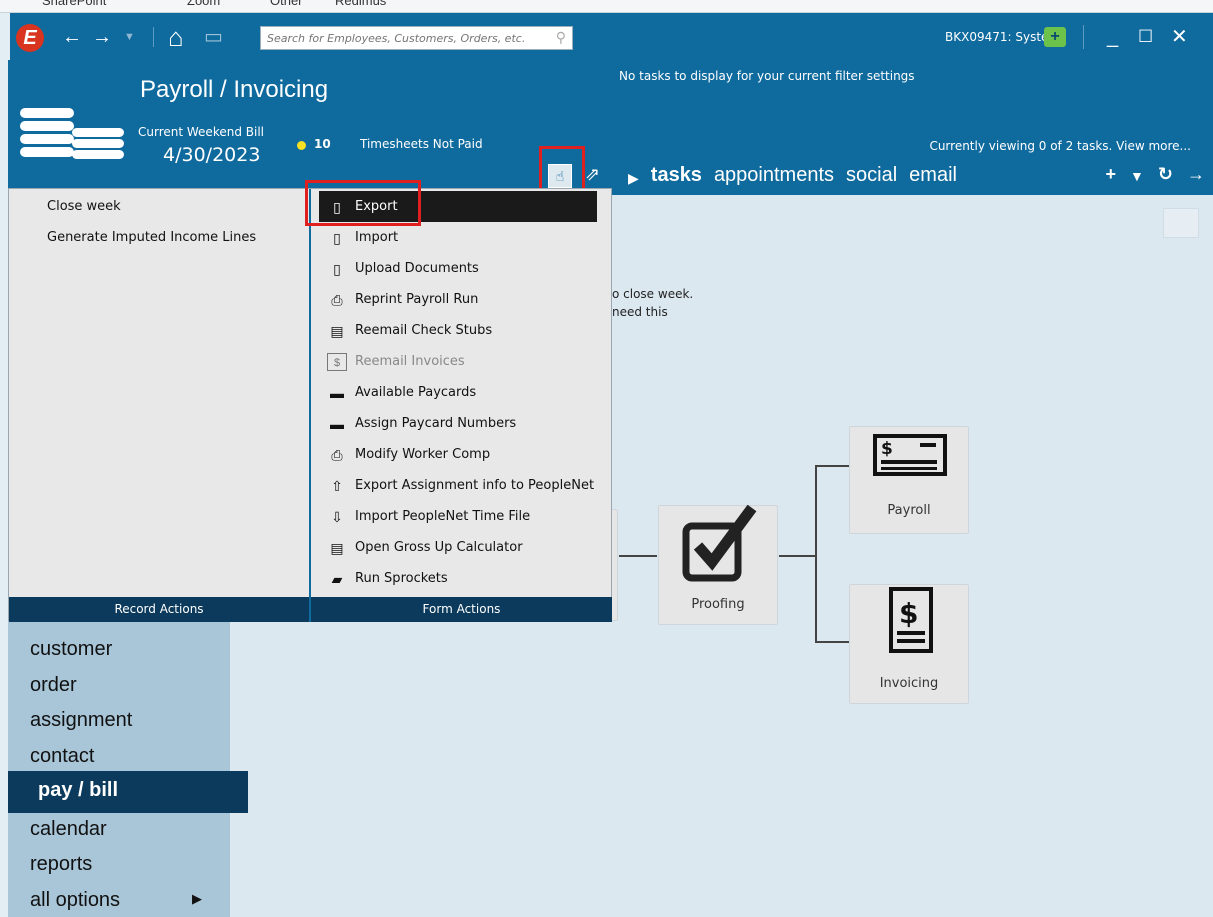 The width and height of the screenshot is (1213, 917). I want to click on form-action-reemail-invoices: $ Reemail Invoices, so click(458, 361).